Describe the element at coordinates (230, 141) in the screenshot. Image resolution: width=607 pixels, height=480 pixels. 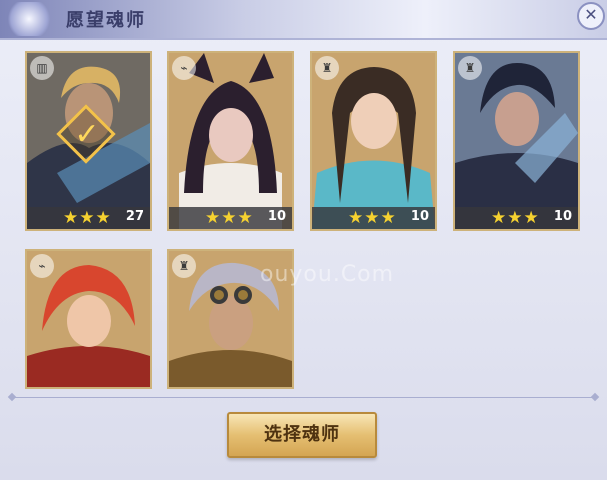
I see `character-card-2: ⌁ ★★★ 10` at that location.